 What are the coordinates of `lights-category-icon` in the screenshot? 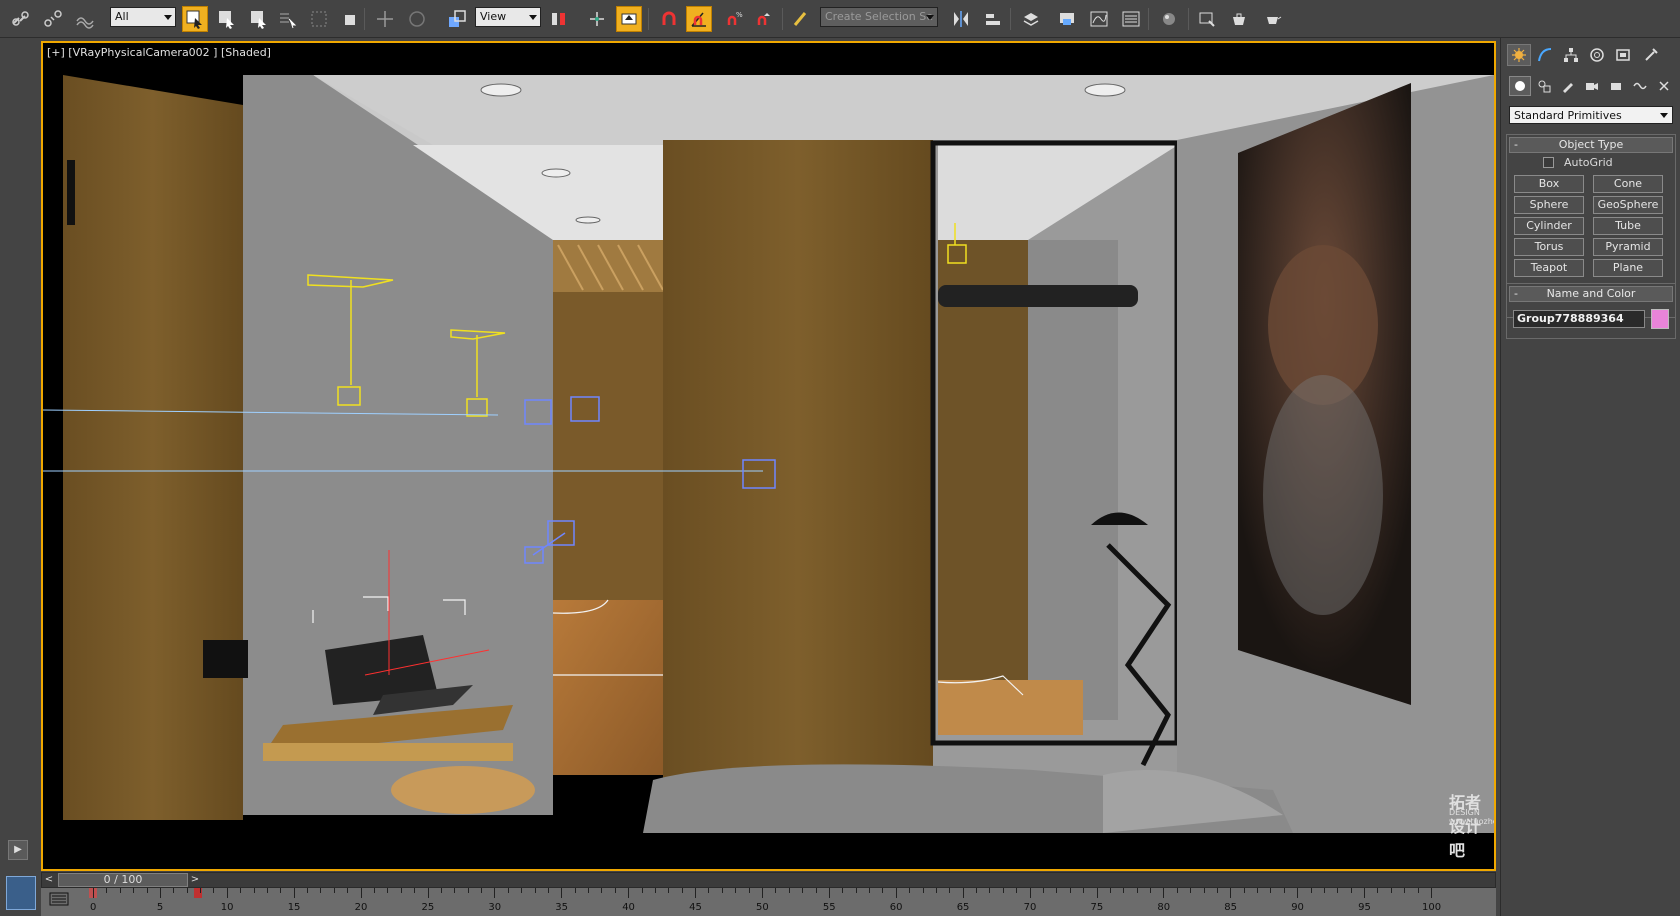 It's located at (1568, 86).